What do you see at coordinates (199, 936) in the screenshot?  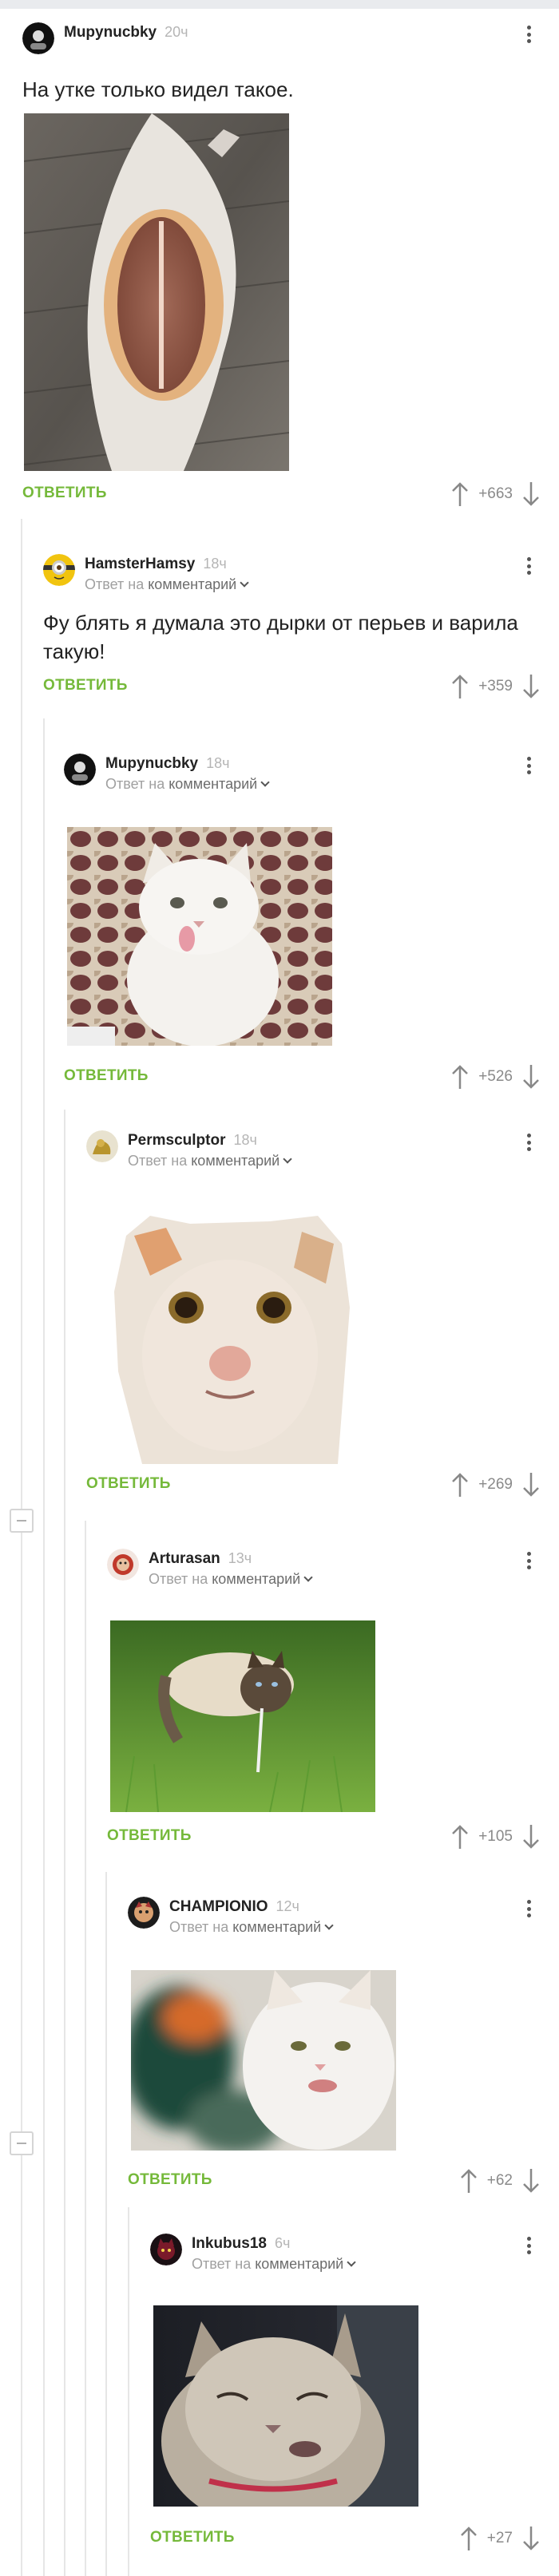 I see `white-cat-tongue-photo` at bounding box center [199, 936].